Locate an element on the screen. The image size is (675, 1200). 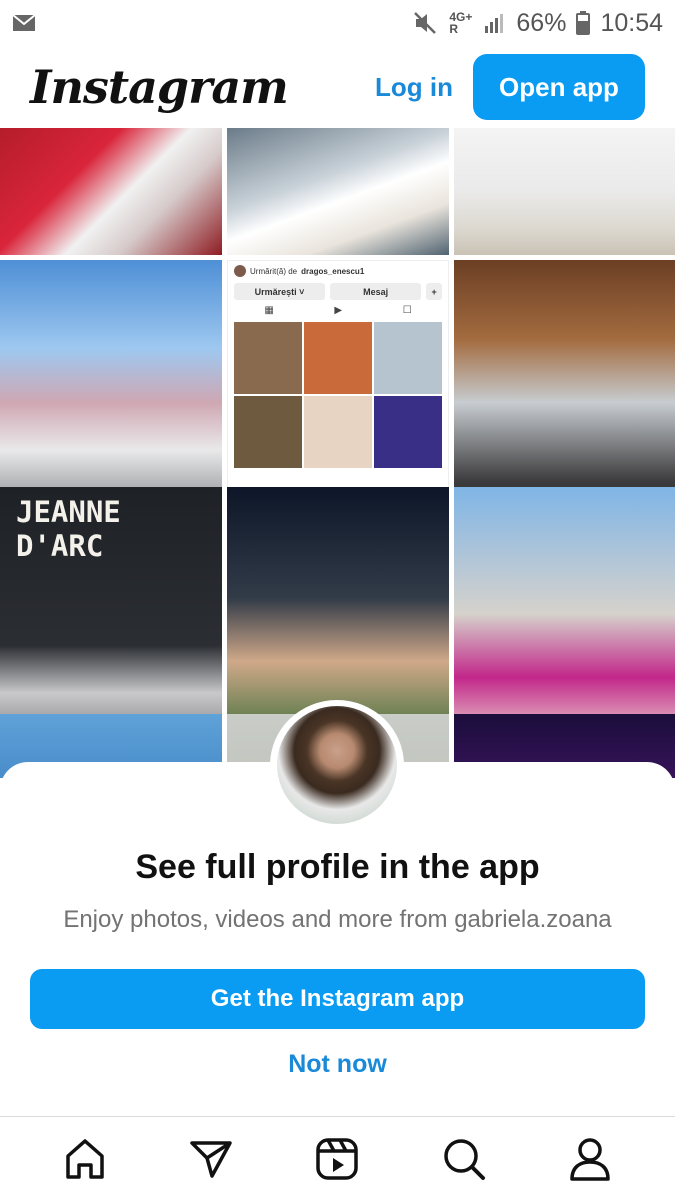
followed-by-text: Urmărit(ă) de is located at coordinates (274, 271).